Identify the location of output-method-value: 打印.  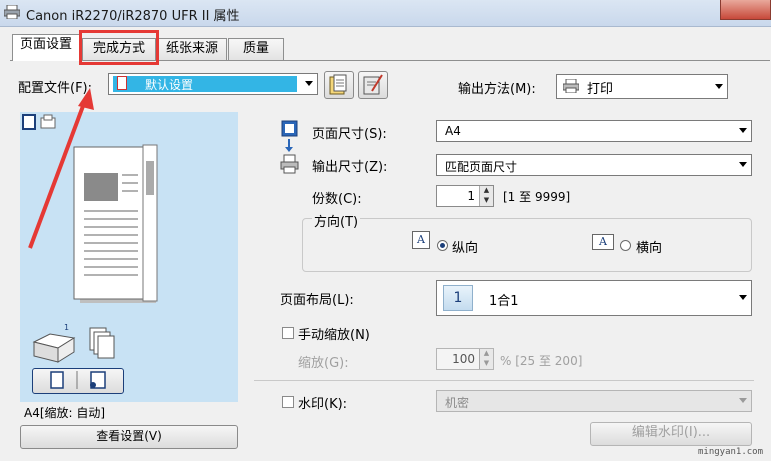
(600, 89).